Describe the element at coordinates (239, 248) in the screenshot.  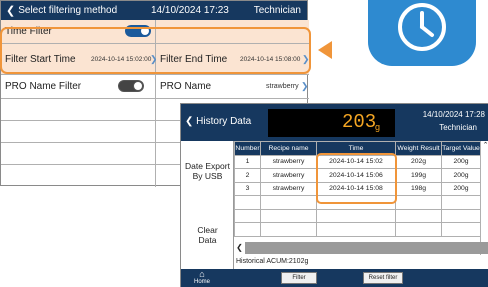
I see `scroll-left-icon: ❮` at that location.